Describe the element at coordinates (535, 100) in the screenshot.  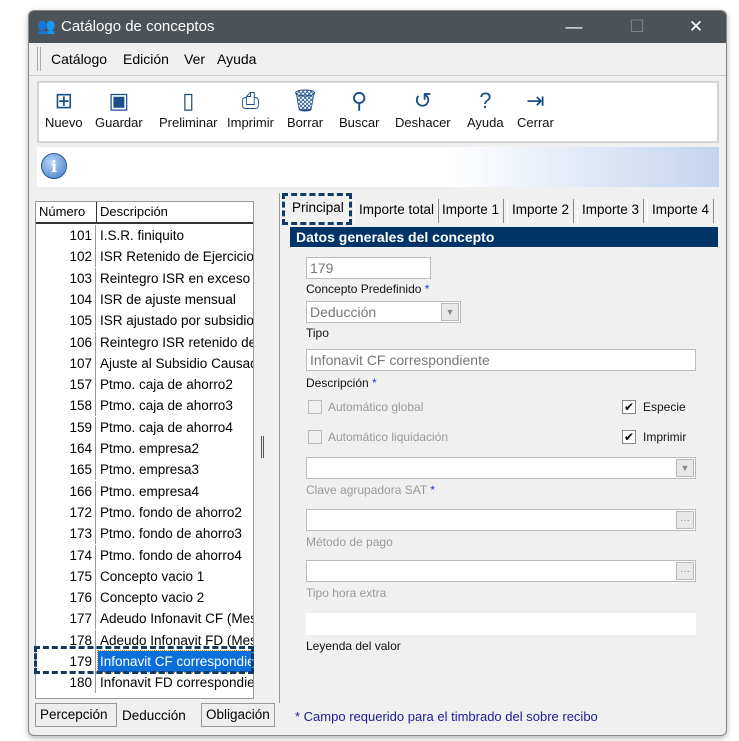
I see `exit-icon: ⇥` at that location.